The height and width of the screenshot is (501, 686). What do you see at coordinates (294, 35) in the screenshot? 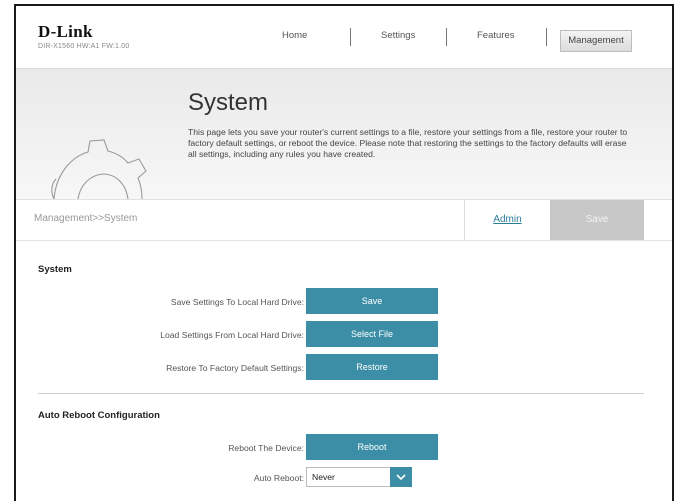
I see `nav-home: Home` at bounding box center [294, 35].